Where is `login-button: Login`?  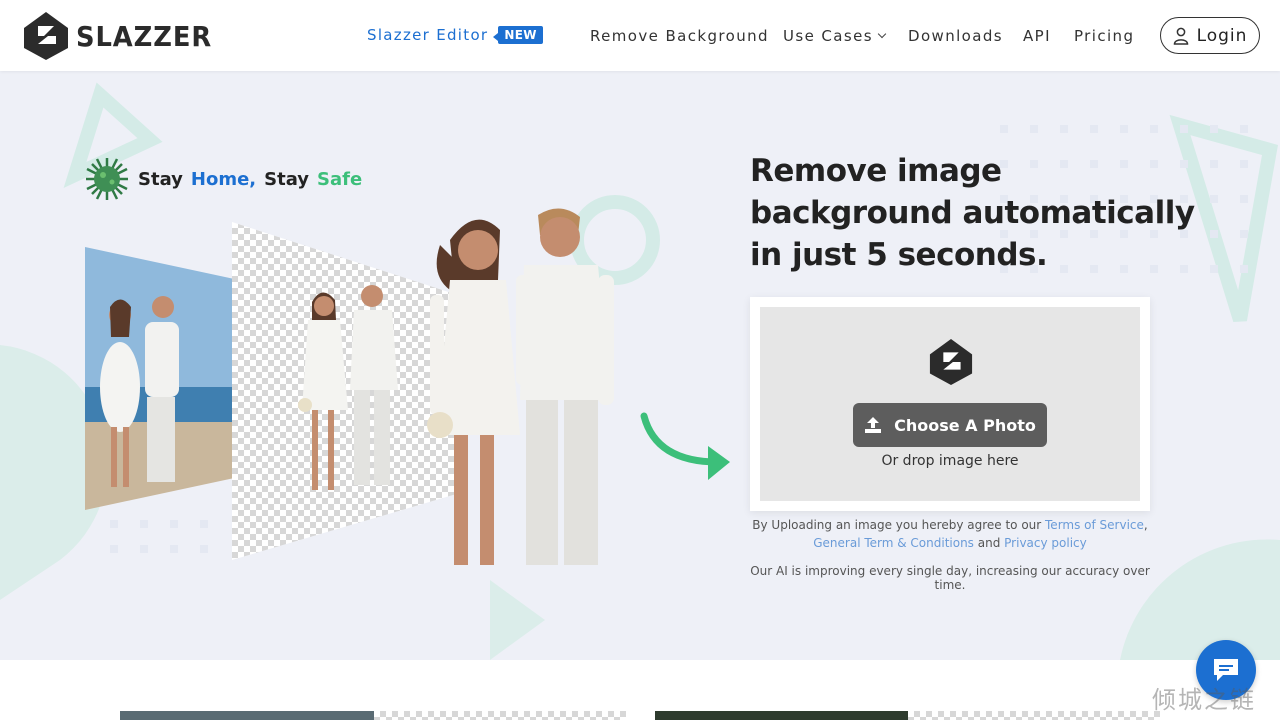 login-button: Login is located at coordinates (1210, 35).